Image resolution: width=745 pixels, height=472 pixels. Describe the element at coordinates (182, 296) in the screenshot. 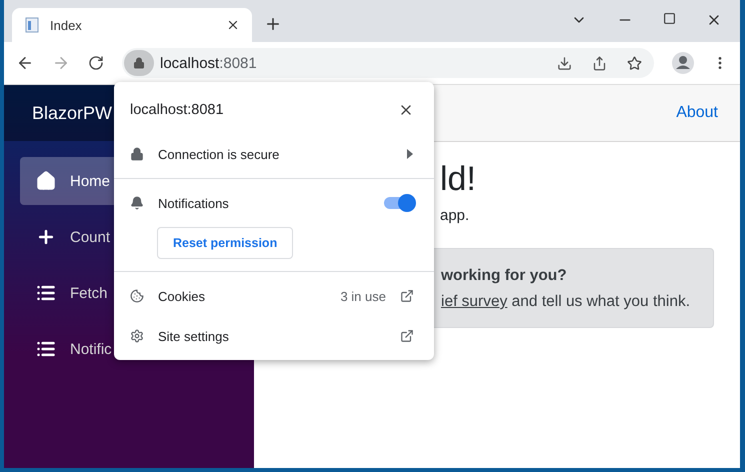

I see `row-label: Cookies` at that location.